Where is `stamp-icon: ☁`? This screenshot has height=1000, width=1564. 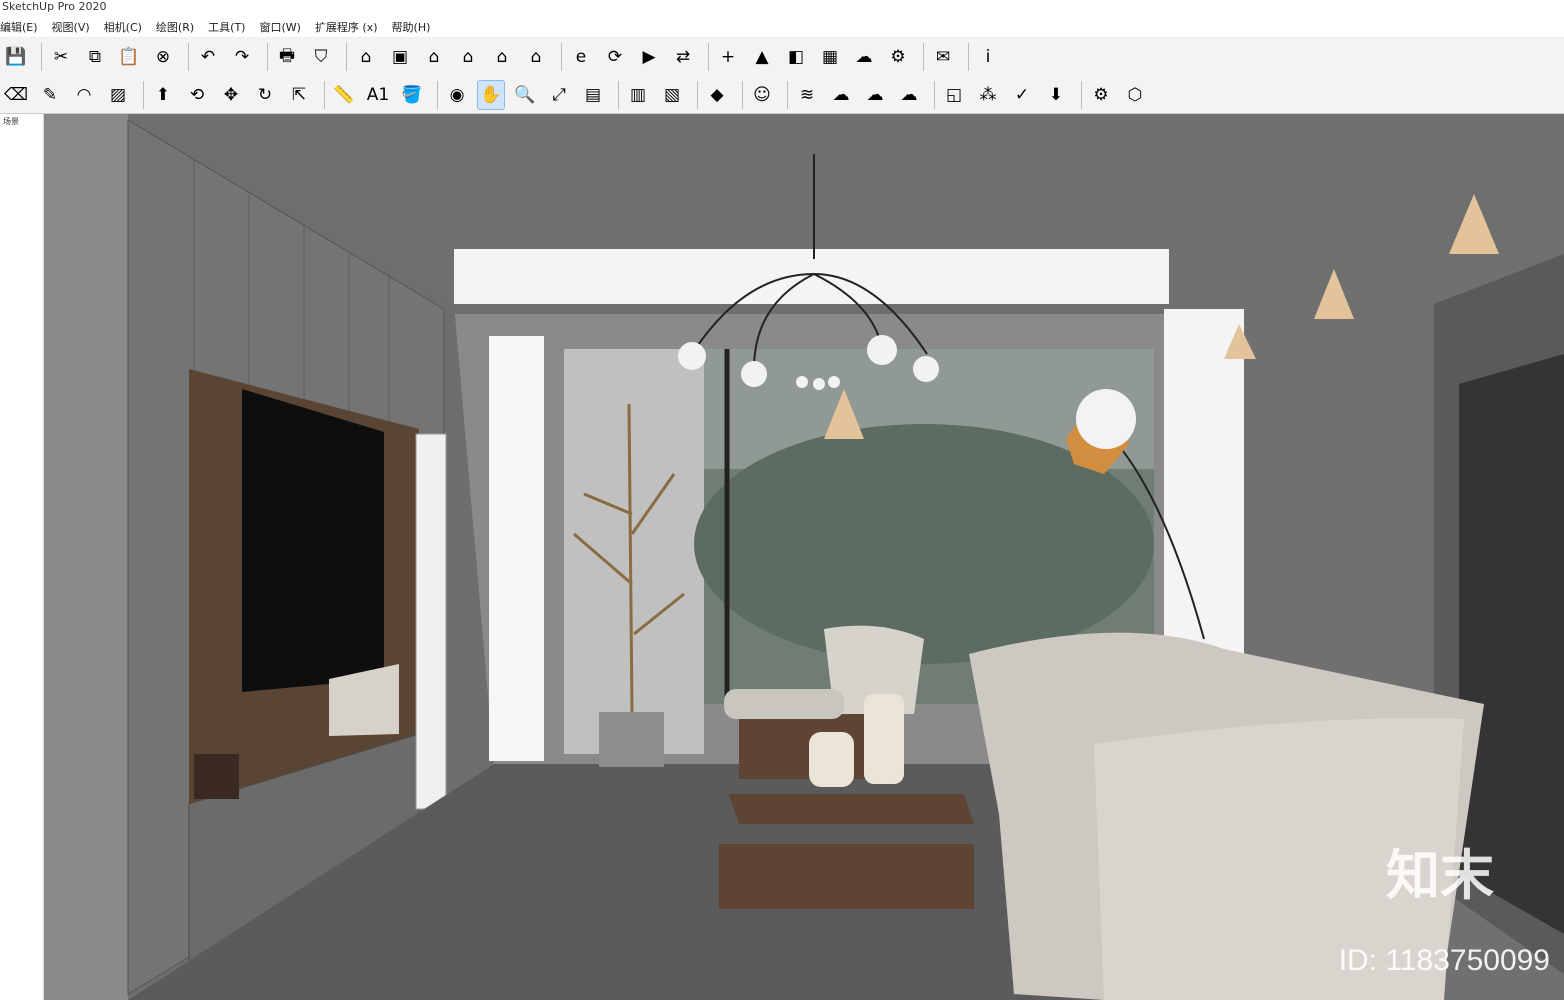 stamp-icon: ☁ is located at coordinates (875, 94).